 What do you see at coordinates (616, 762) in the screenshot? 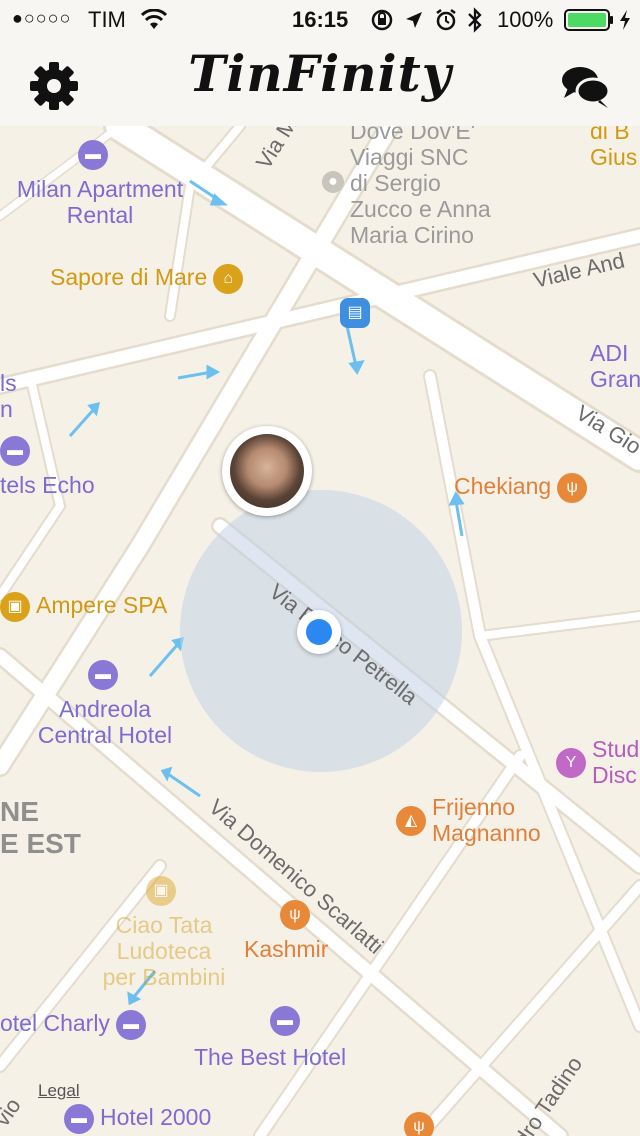
I see `poi-label: Stud Disc` at bounding box center [616, 762].